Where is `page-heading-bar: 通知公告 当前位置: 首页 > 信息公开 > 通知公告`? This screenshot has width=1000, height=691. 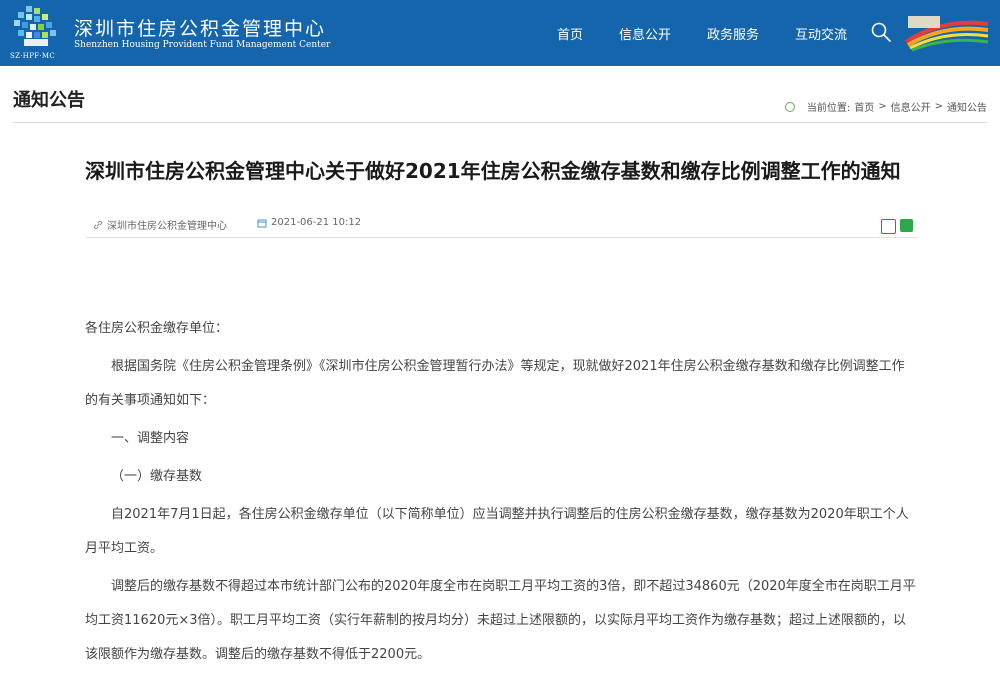
page-heading-bar: 通知公告 当前位置: 首页 > 信息公开 > 通知公告 is located at coordinates (500, 94).